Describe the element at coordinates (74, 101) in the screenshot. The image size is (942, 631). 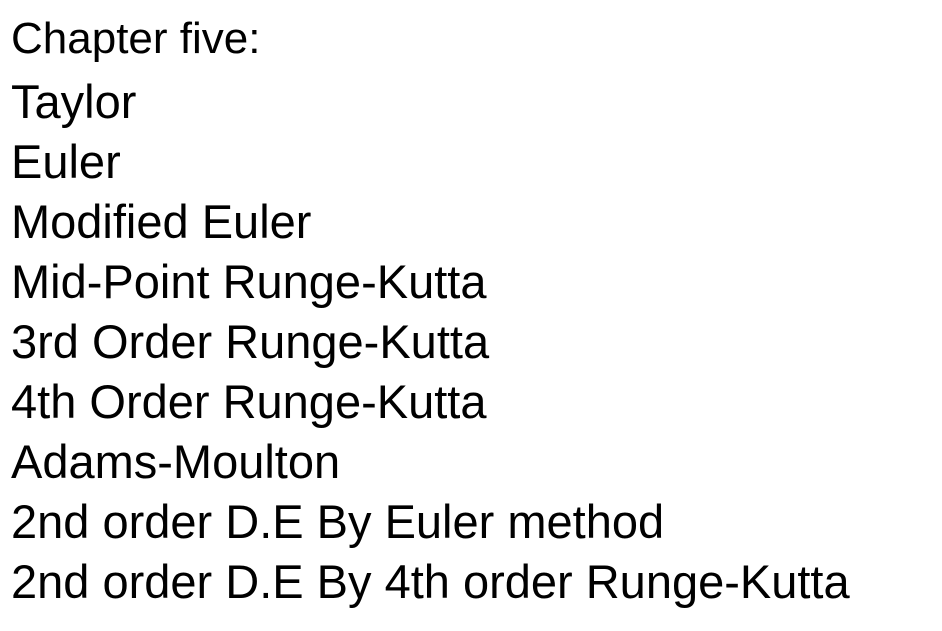
I see `list-item-taylor: Taylor` at that location.